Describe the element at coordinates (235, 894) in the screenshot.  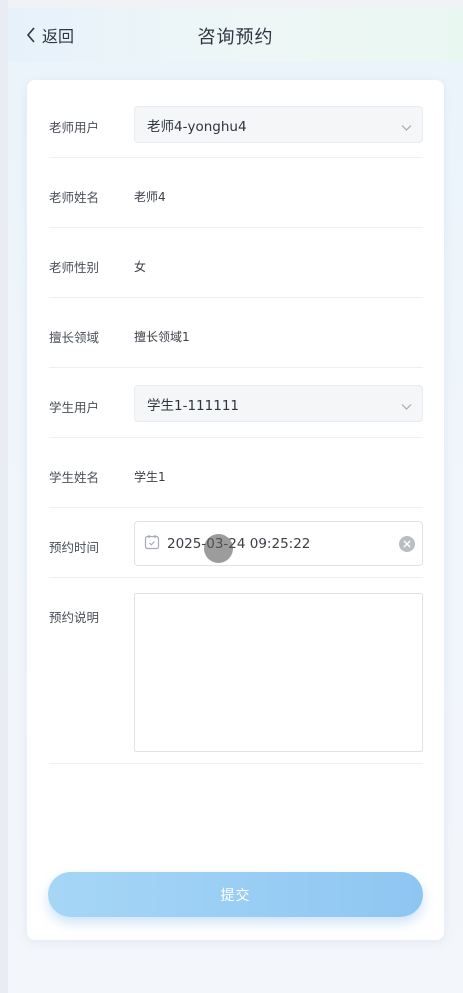
I see `submit-button: 提交` at that location.